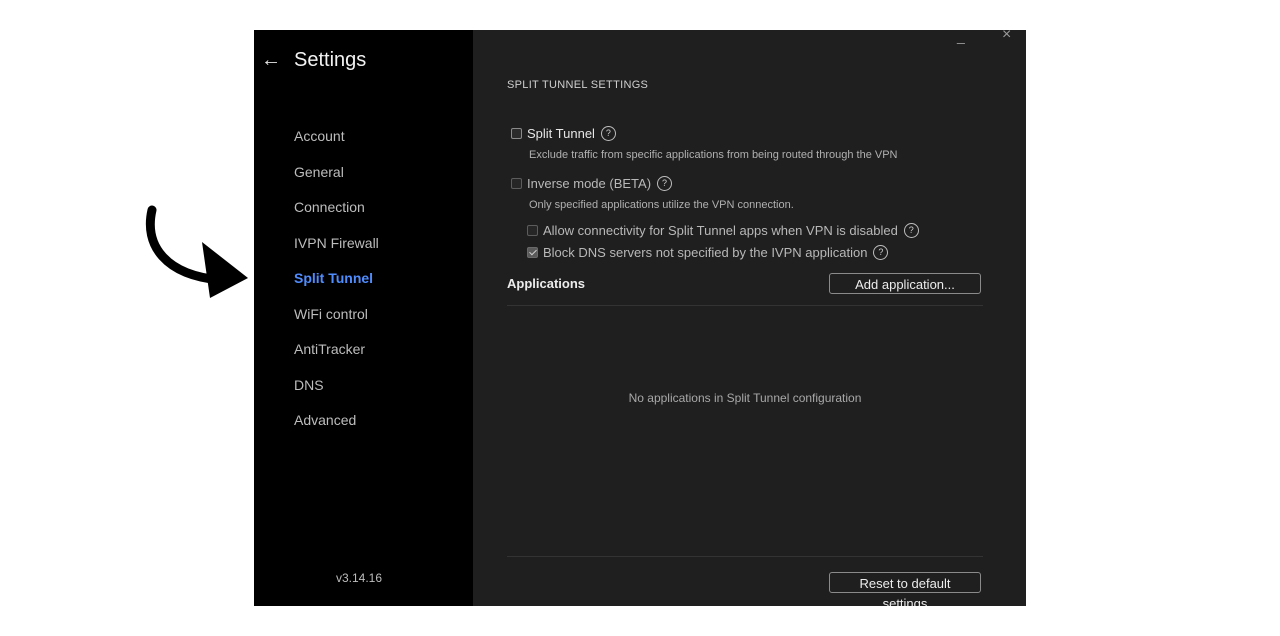 This screenshot has height=636, width=1280. Describe the element at coordinates (578, 85) in the screenshot. I see `section-title: SPLIT TUNNEL SETTINGS` at that location.